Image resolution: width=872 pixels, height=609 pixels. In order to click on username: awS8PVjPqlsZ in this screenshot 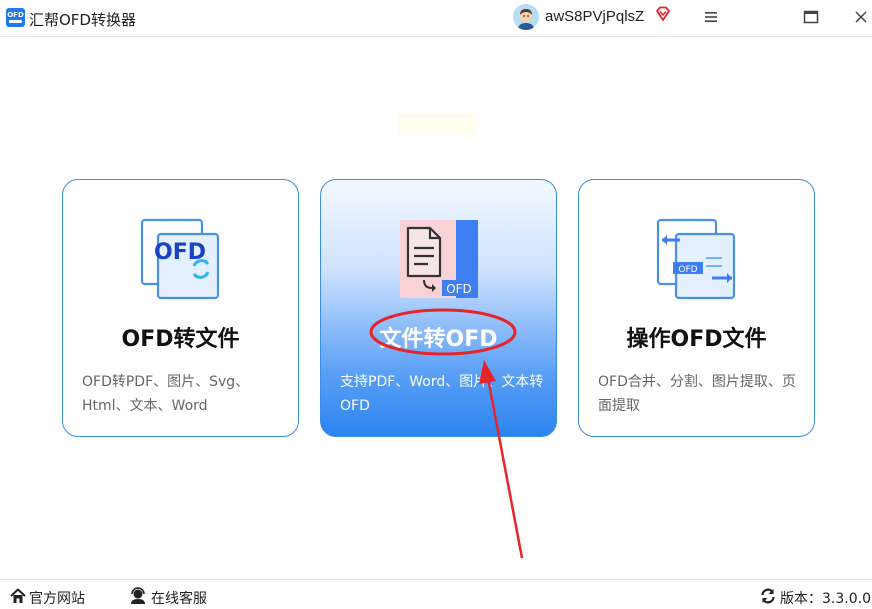, I will do `click(594, 16)`.